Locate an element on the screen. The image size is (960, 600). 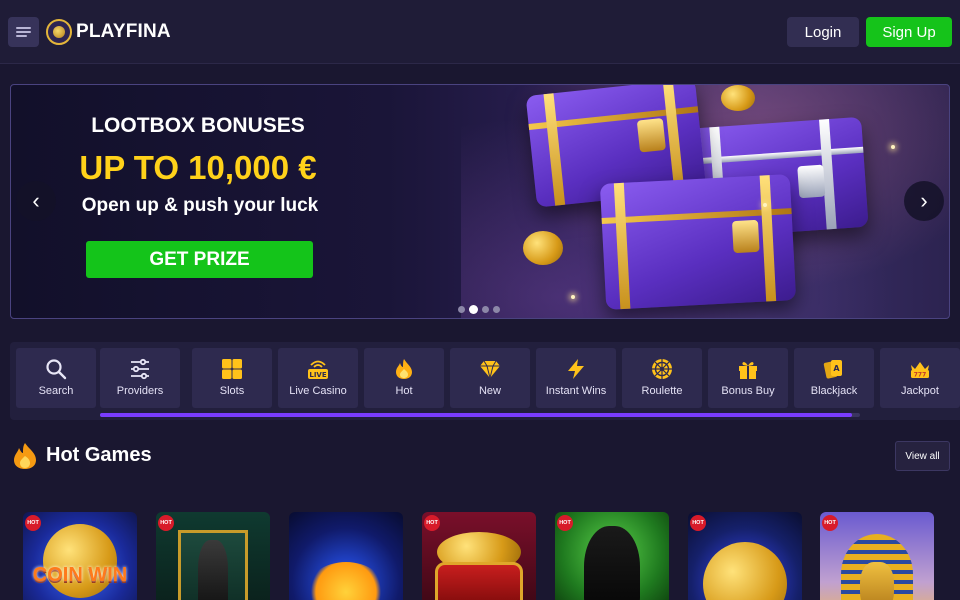
category-slots: Slots is located at coordinates (232, 378).